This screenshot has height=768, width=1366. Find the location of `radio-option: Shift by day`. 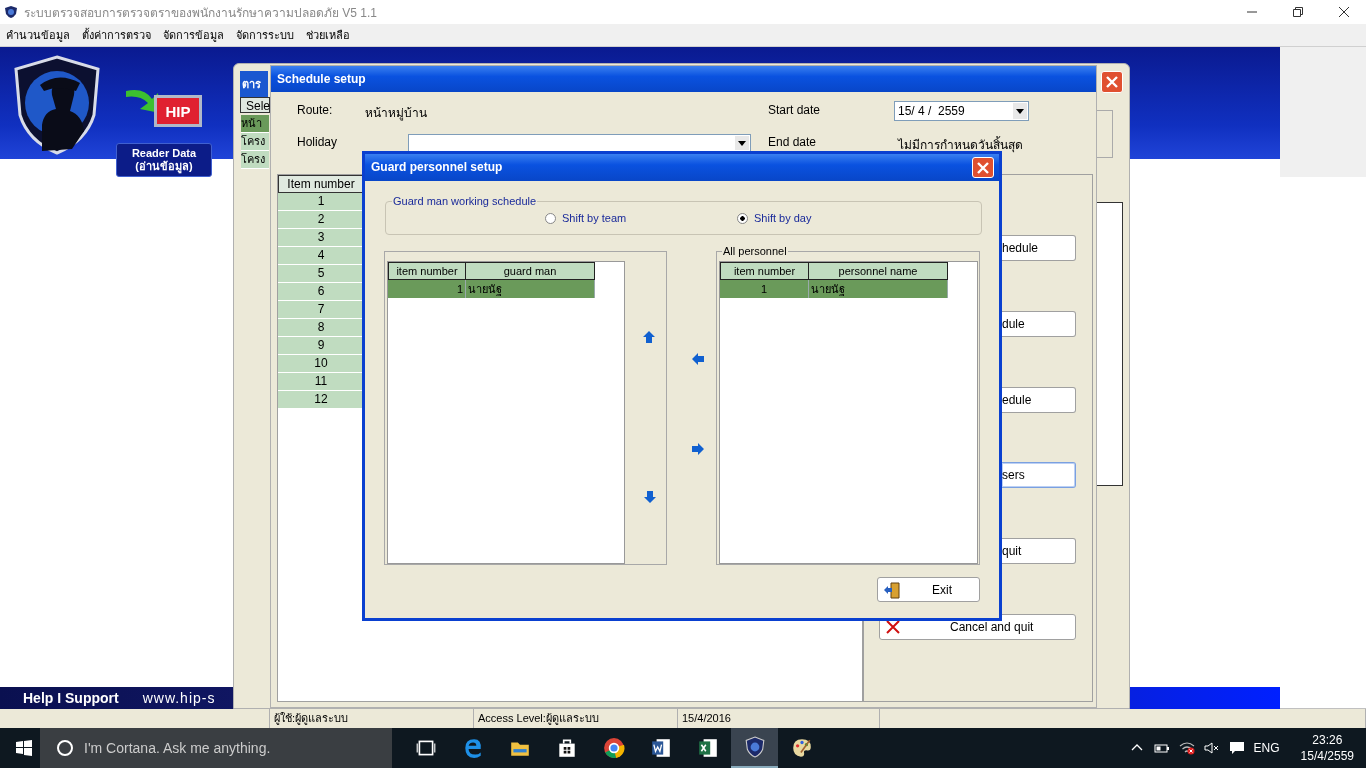

radio-option: Shift by day is located at coordinates (774, 218).